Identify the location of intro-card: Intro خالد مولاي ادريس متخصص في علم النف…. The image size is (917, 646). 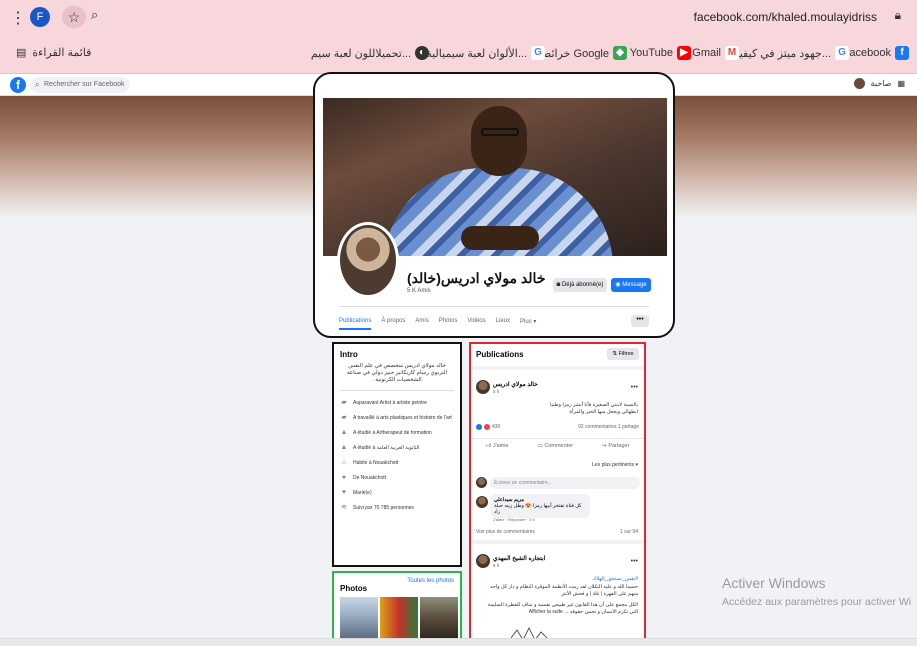
(397, 454).